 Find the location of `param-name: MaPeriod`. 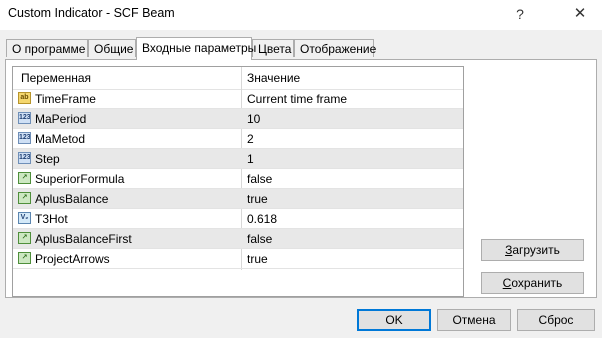

param-name: MaPeriod is located at coordinates (61, 119).